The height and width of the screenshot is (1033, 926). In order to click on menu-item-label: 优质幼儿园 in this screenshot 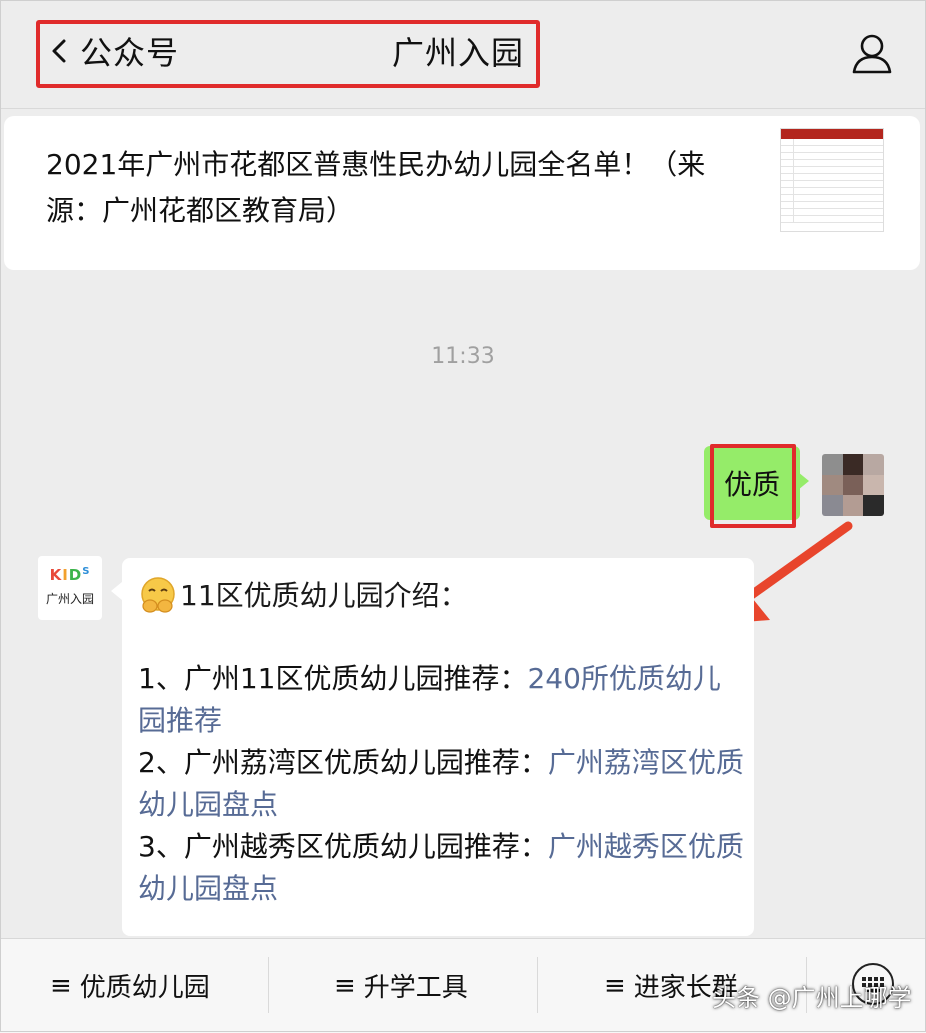, I will do `click(144, 988)`.